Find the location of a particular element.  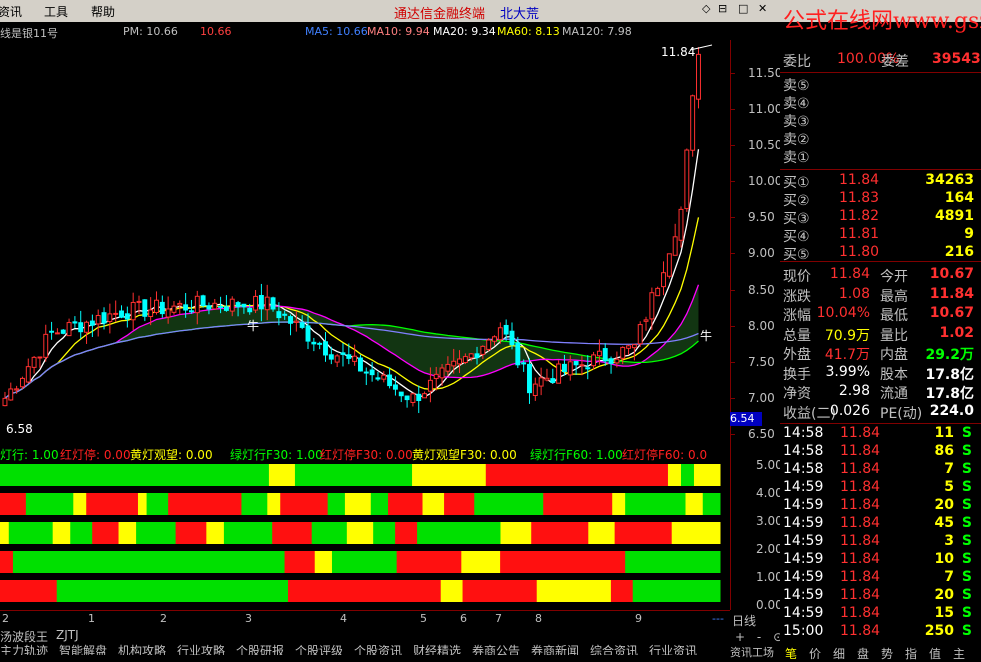

menu-item-tools: 工具 is located at coordinates (56, 11).